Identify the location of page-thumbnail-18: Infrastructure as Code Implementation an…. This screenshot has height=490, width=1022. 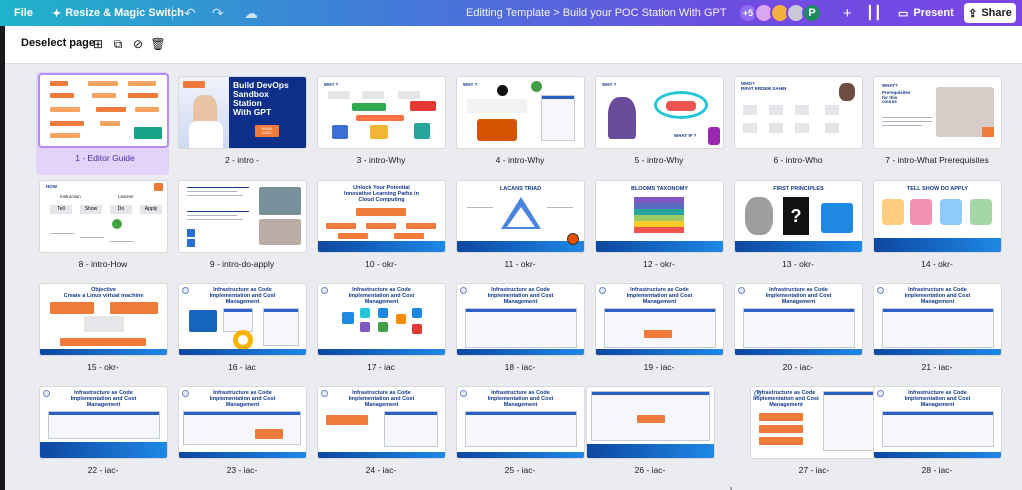
(520, 319).